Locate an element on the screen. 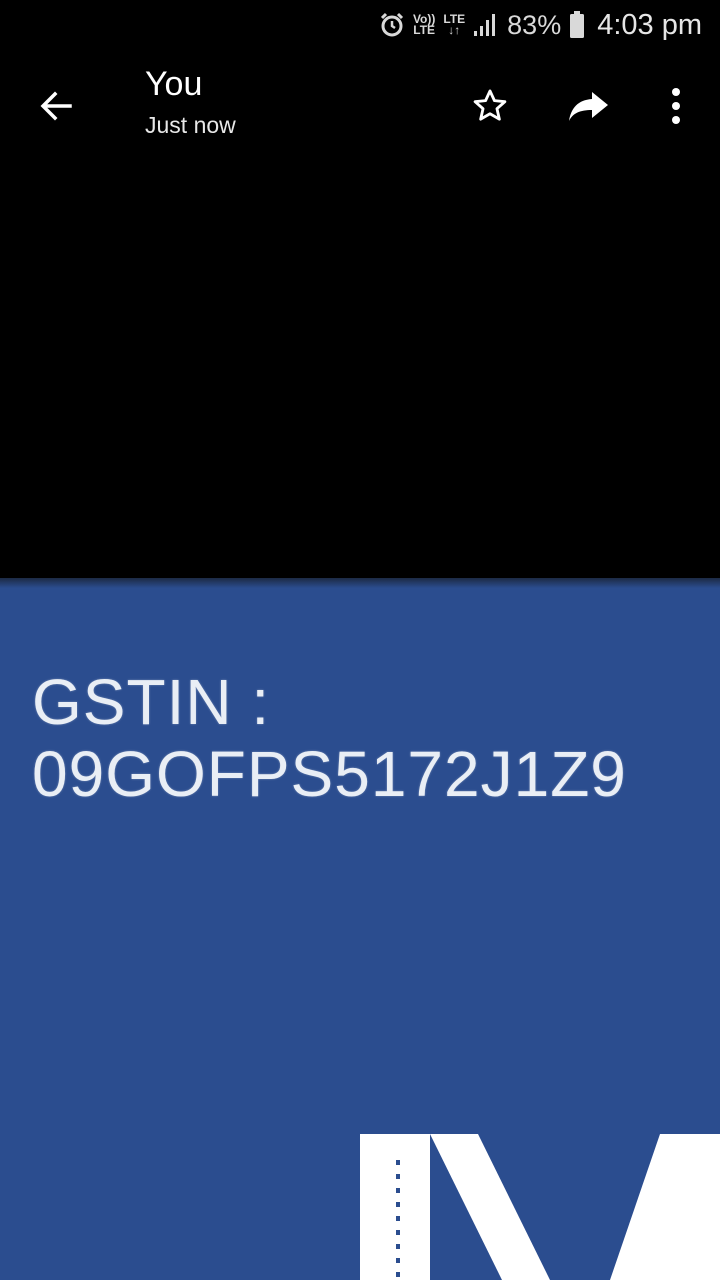 This screenshot has height=1280, width=720. gstin-text: GSTIN : 09GOFPS5172J1Z9 is located at coordinates (329, 738).